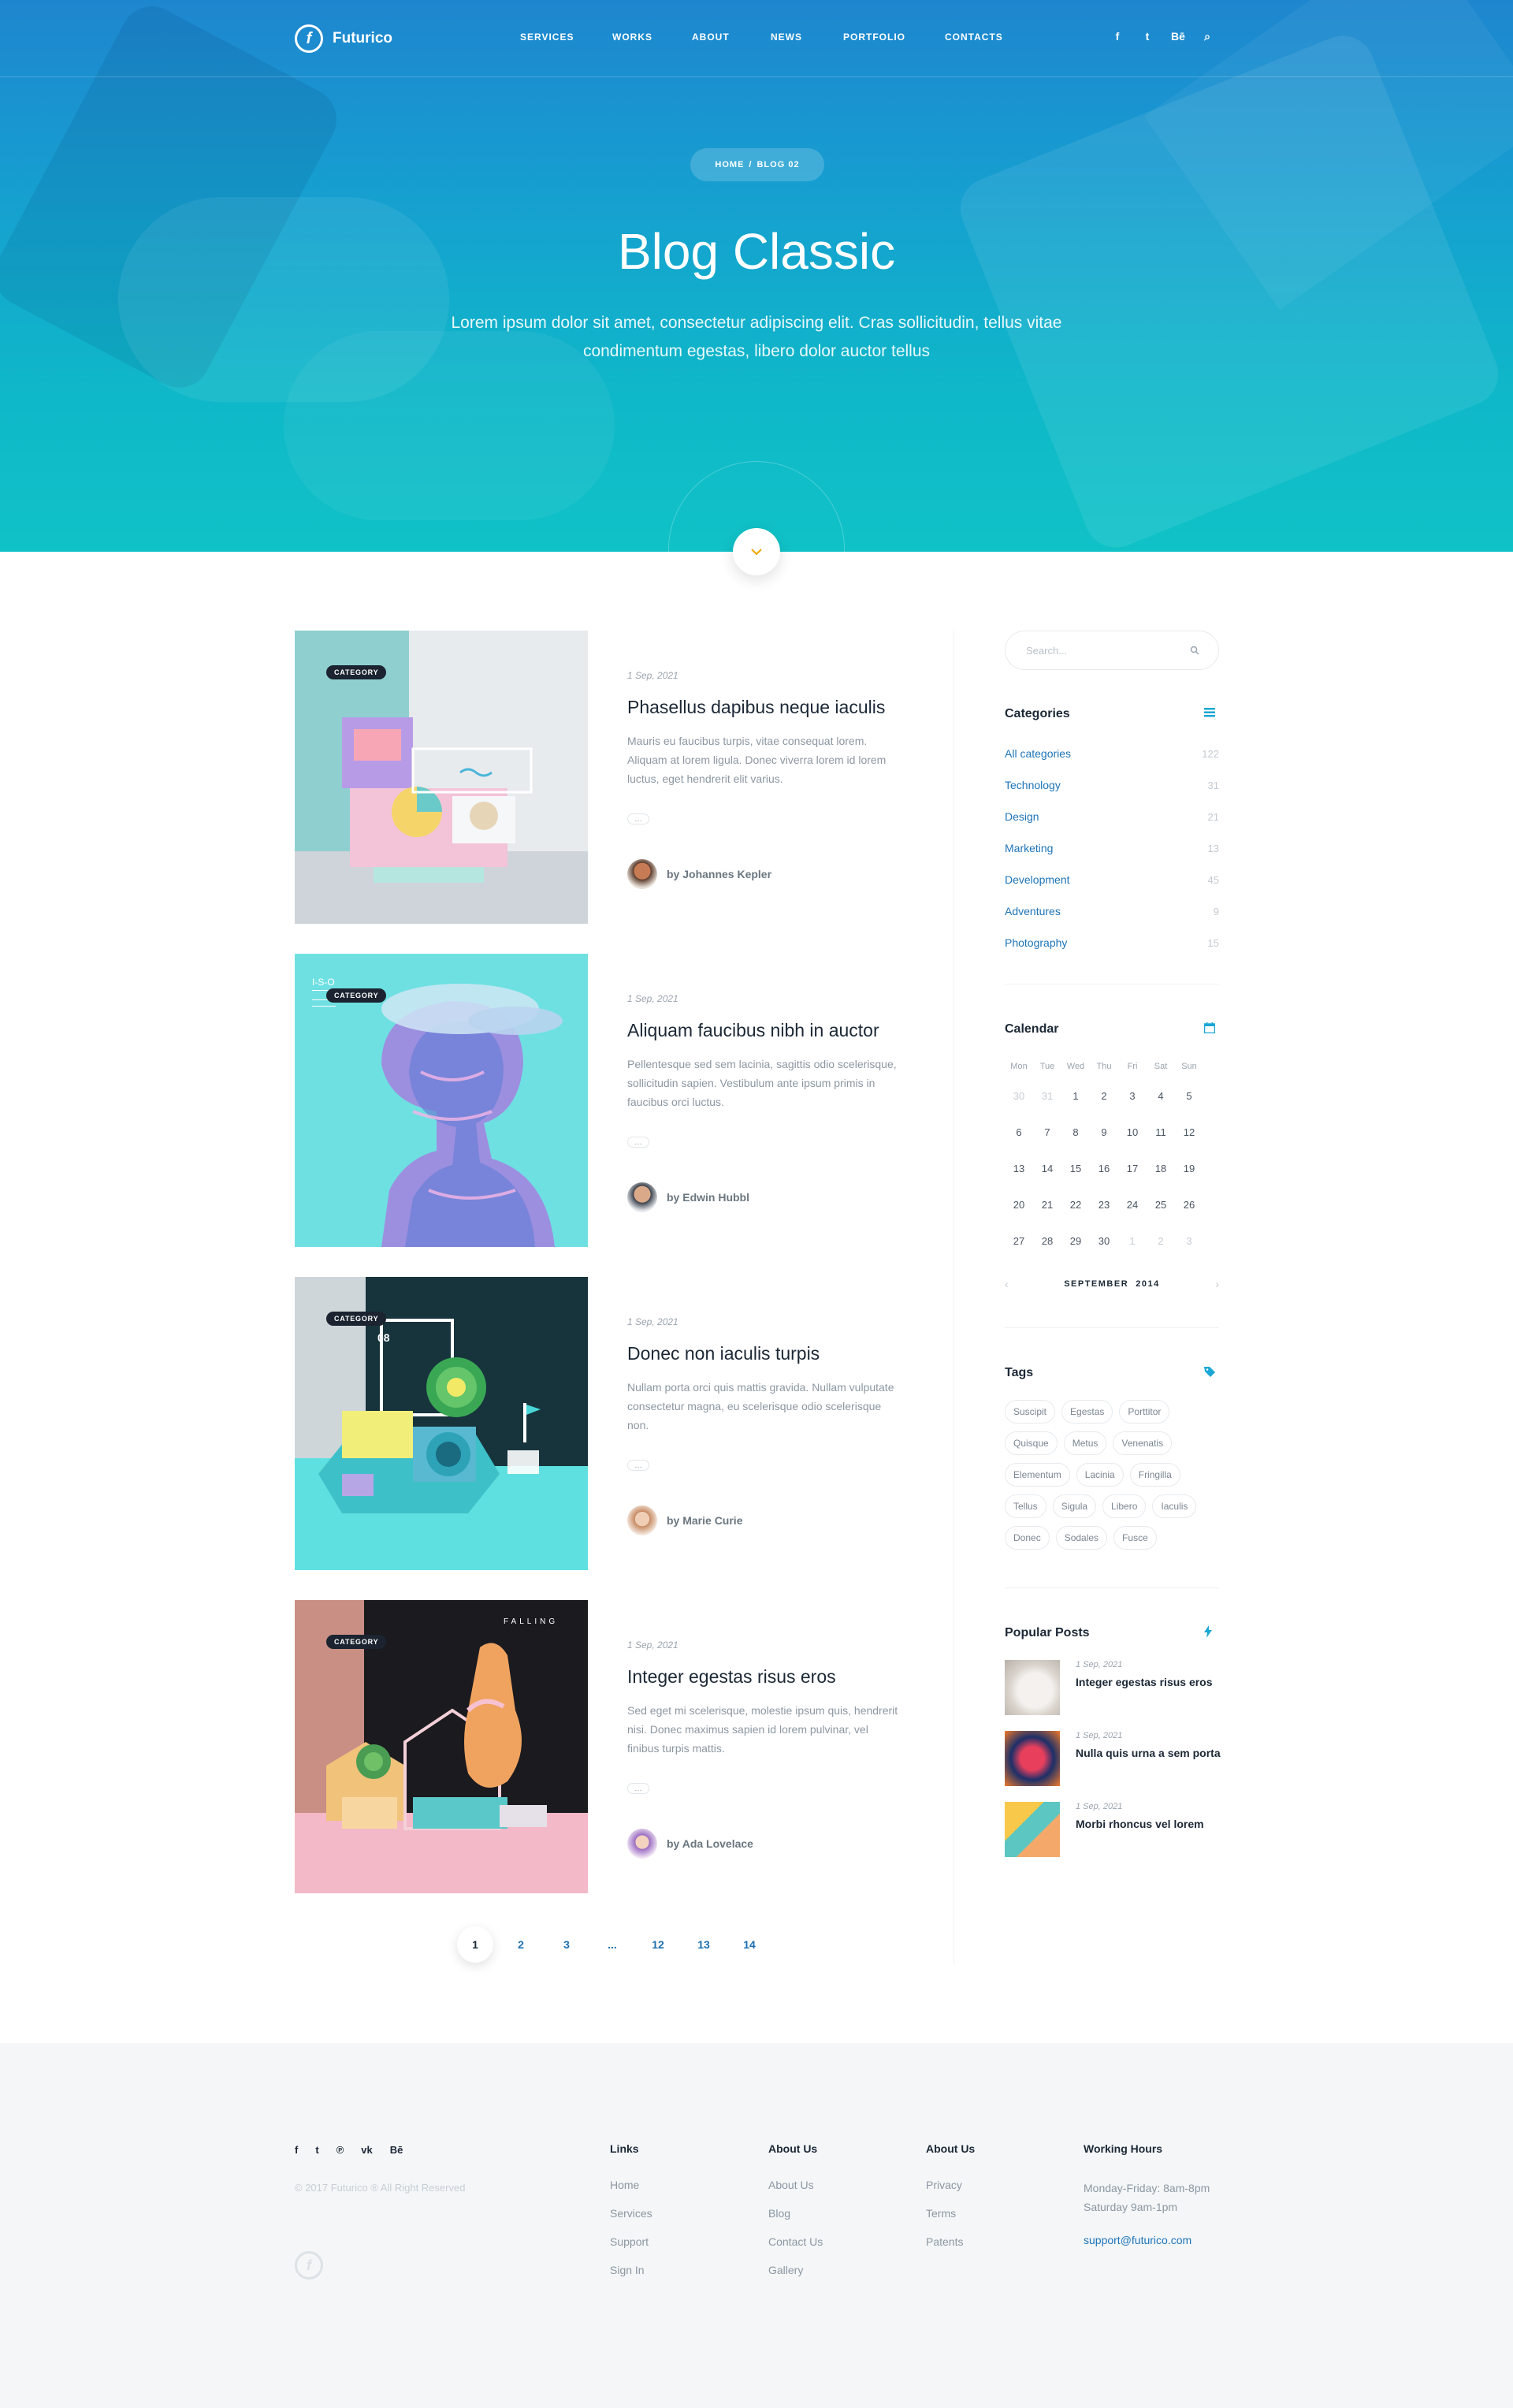 The width and height of the screenshot is (1513, 2408). I want to click on search-icon, so click(1194, 650).